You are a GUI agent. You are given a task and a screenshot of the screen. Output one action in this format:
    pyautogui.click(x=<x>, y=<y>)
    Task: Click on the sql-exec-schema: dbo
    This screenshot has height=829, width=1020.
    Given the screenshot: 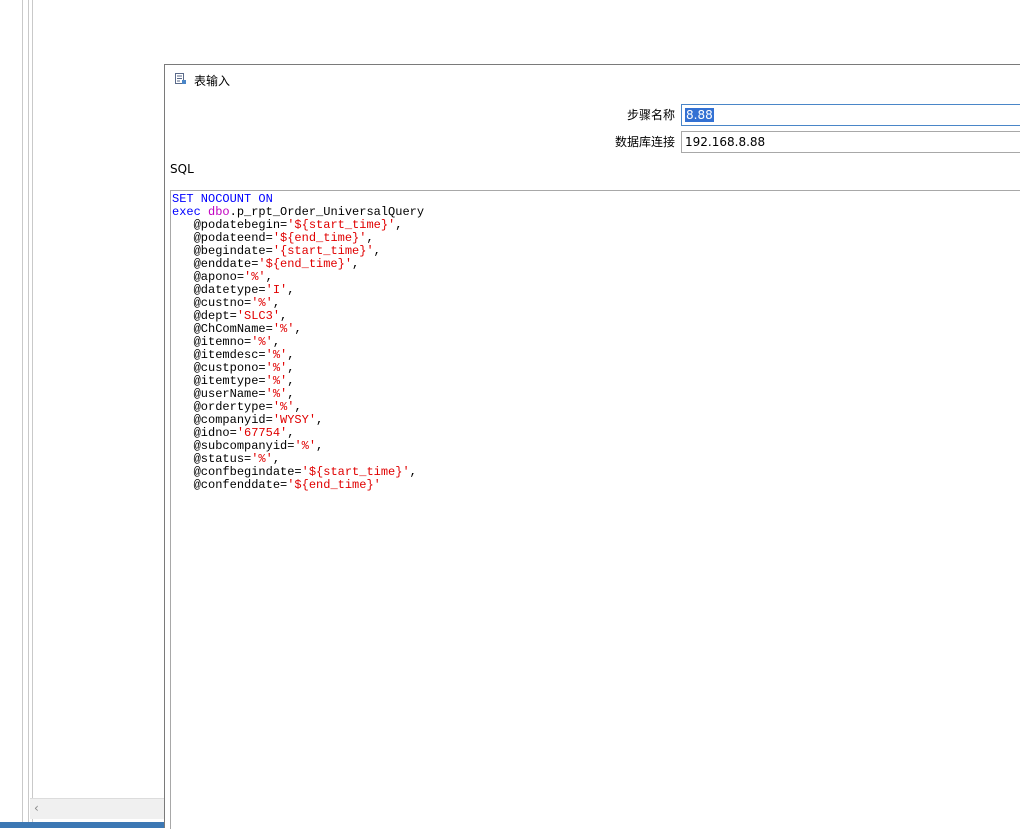 What is the action you would take?
    pyautogui.click(x=219, y=212)
    